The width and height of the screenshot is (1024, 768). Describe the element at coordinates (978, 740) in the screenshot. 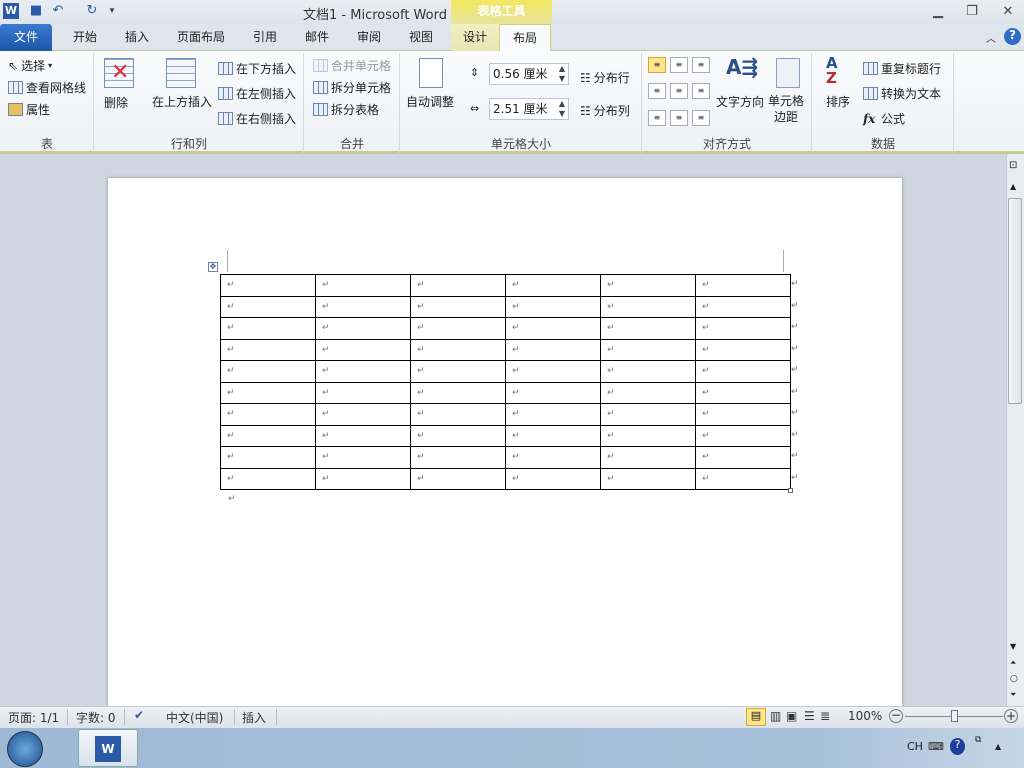

I see `ime-options-icon: ⧉` at that location.